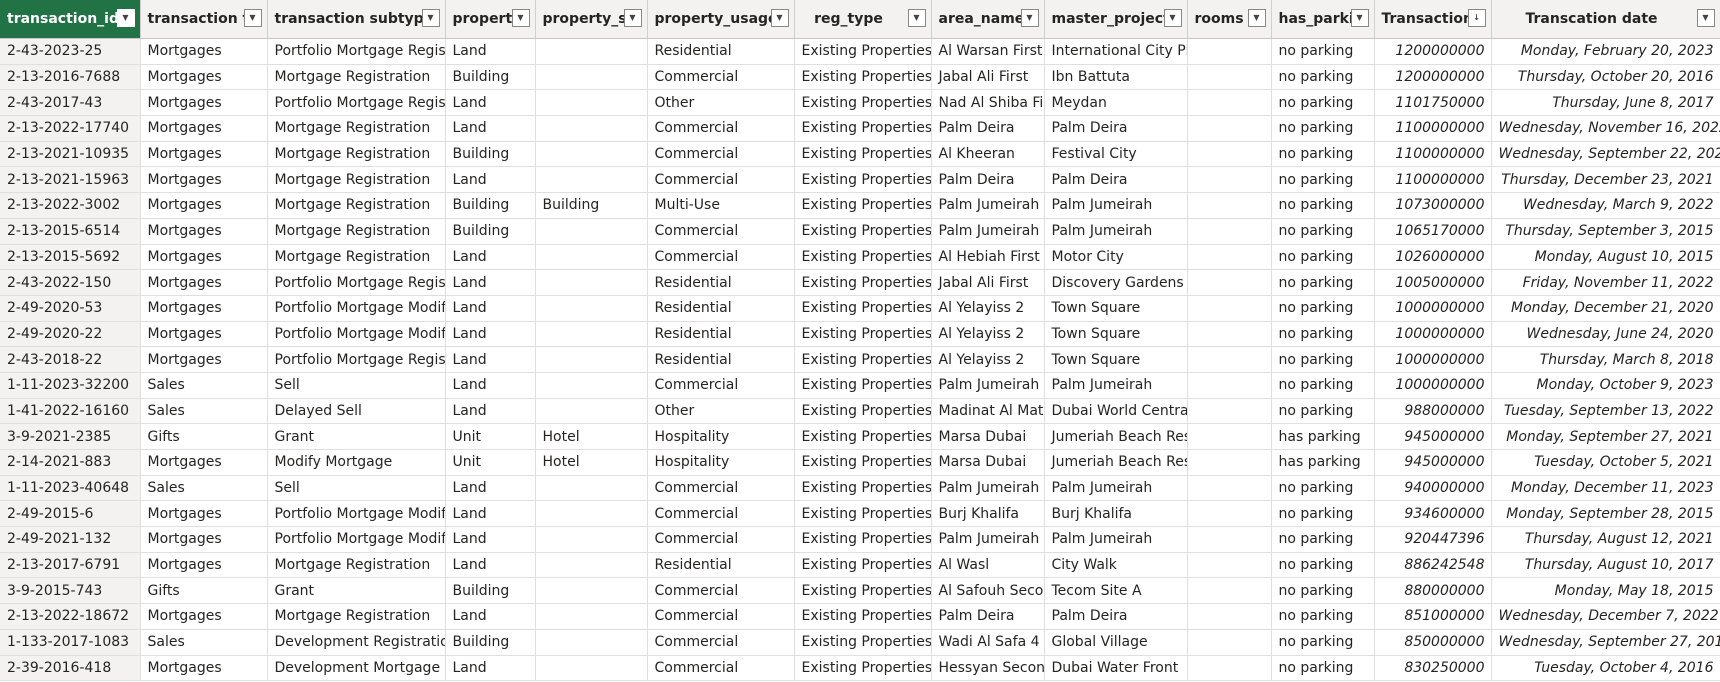 The image size is (1720, 682). I want to click on cell-area-name: Al Yelayiss 2, so click(988, 359).